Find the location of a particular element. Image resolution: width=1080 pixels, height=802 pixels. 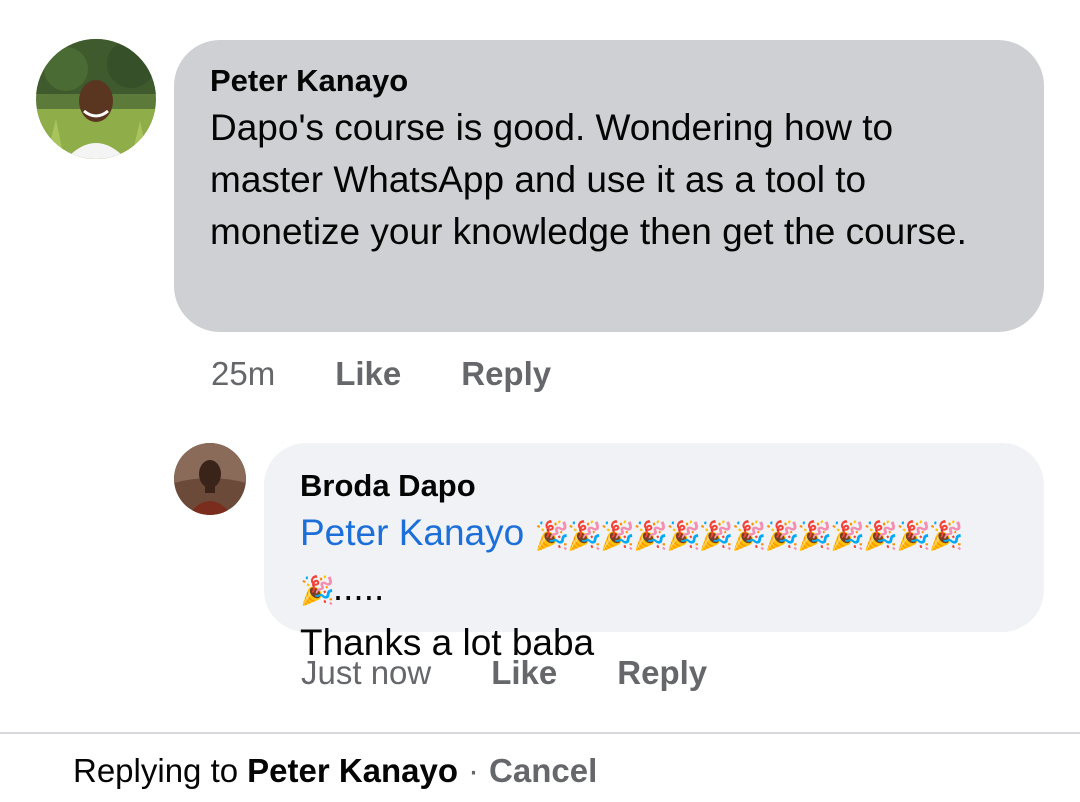

comment-actions: Just now Like Reply is located at coordinates (504, 673).